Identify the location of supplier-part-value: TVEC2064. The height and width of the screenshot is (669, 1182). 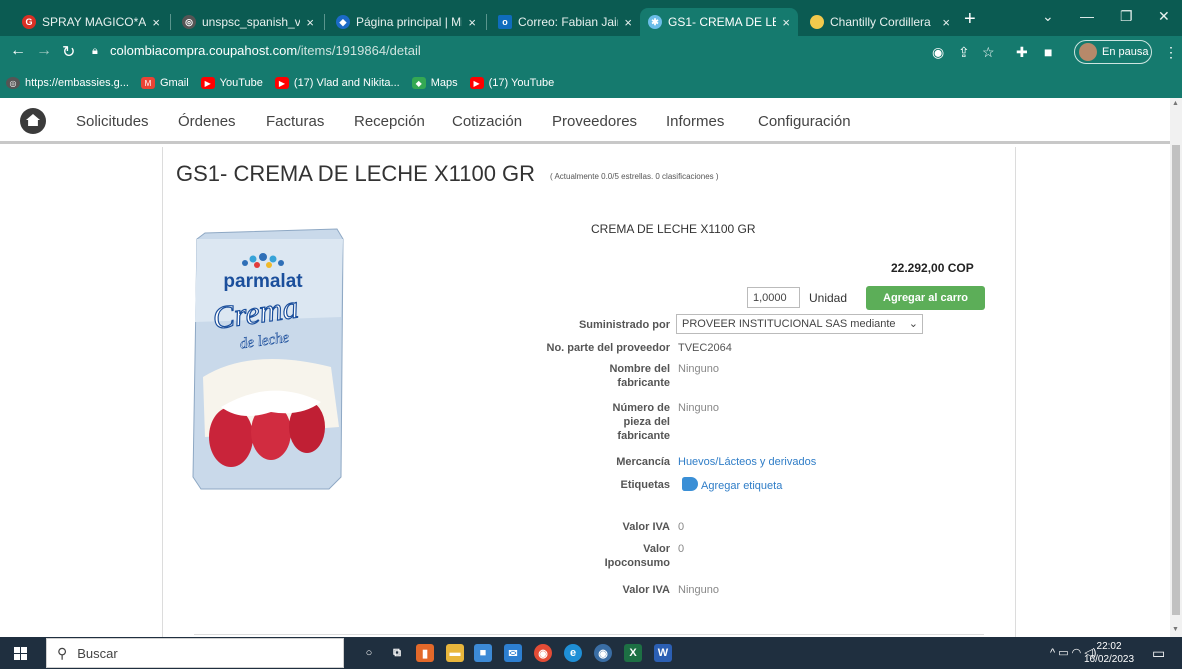
(705, 348).